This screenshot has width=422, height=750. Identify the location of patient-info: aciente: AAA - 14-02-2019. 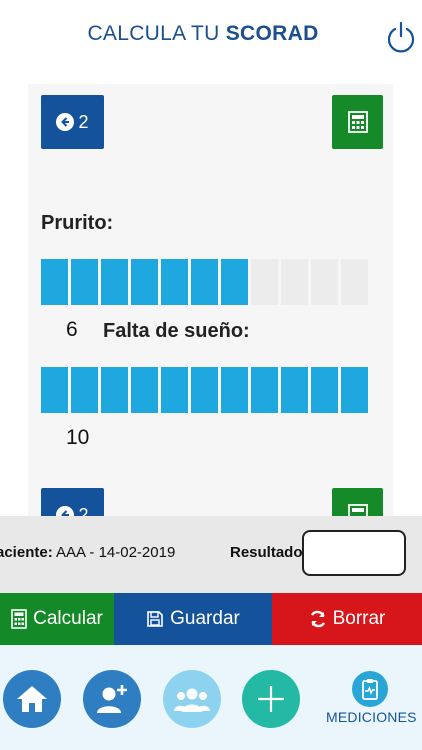
(87, 552).